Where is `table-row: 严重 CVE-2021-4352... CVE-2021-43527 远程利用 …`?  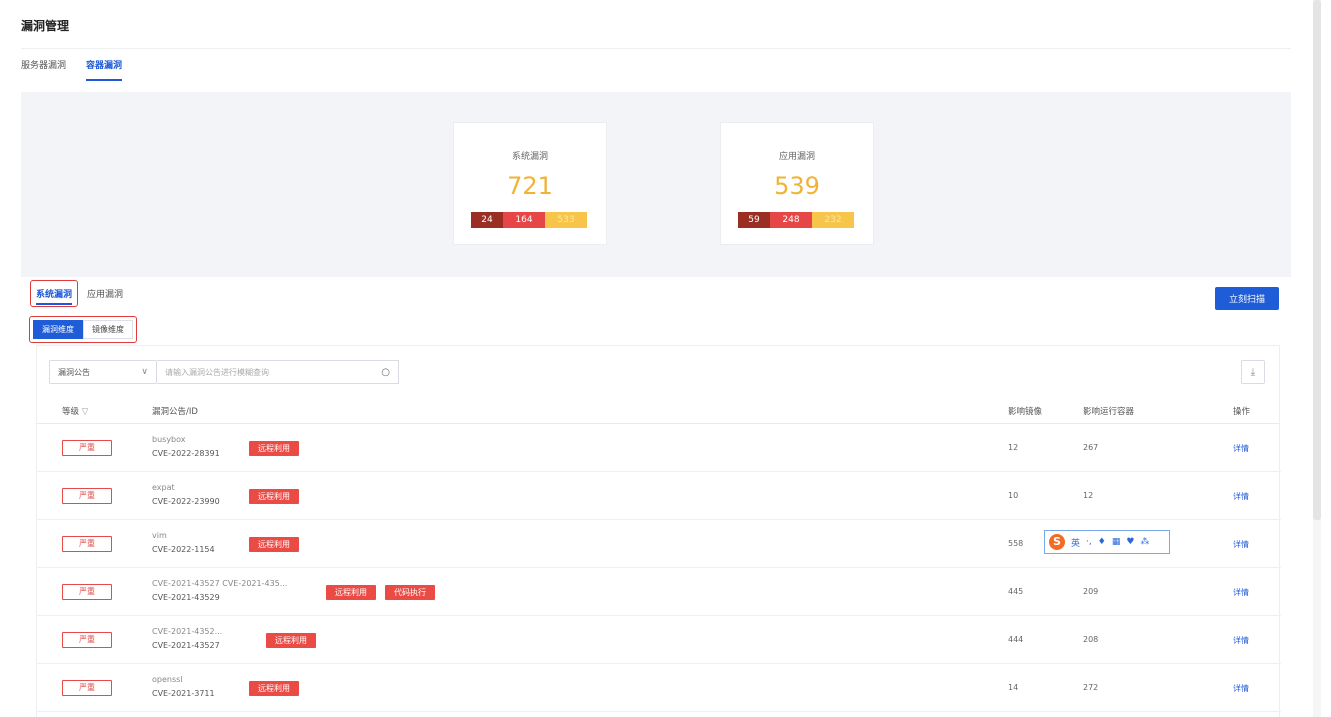
table-row: 严重 CVE-2021-4352... CVE-2021-43527 远程利用 … is located at coordinates (659, 640).